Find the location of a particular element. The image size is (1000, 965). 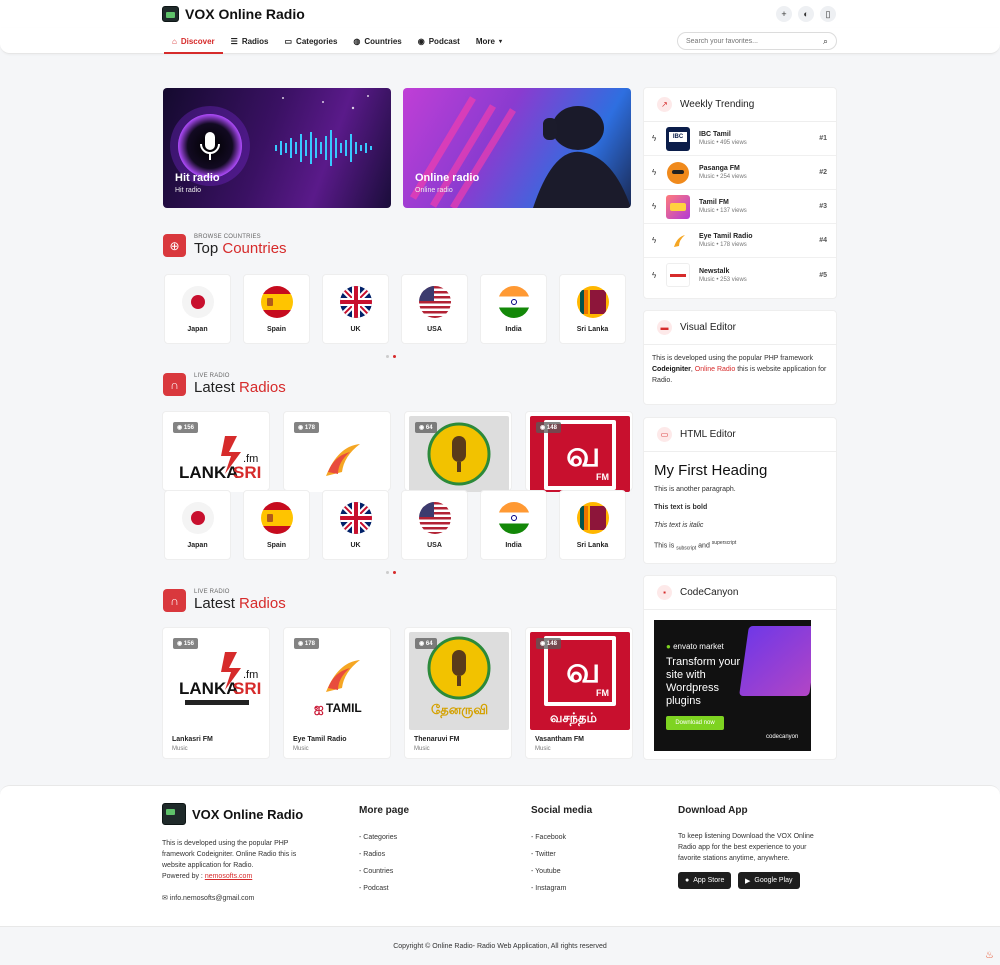

banner-online-radio: Online radio Online radio is located at coordinates (517, 148).